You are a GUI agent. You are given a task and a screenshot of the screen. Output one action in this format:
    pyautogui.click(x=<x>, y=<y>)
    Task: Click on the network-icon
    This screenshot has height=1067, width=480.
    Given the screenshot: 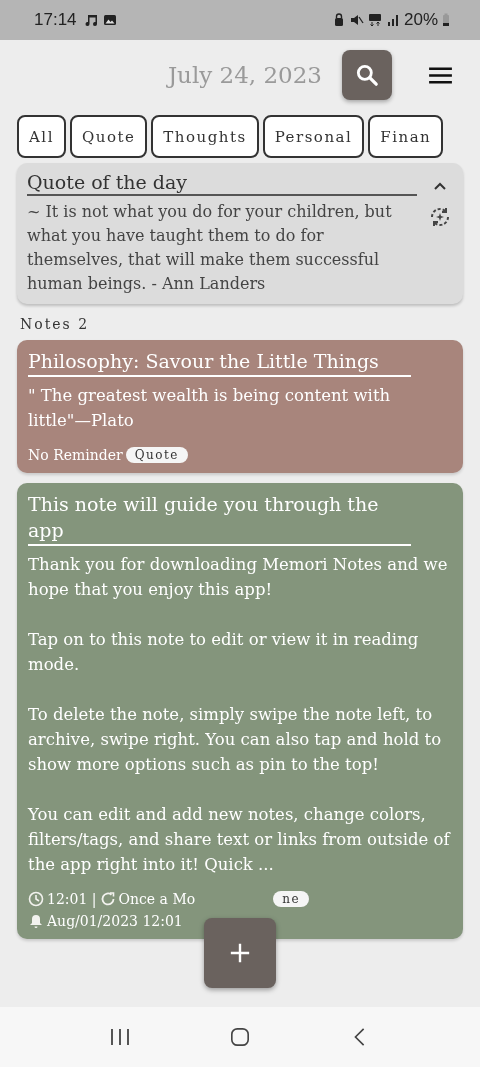 What is the action you would take?
    pyautogui.click(x=374, y=20)
    